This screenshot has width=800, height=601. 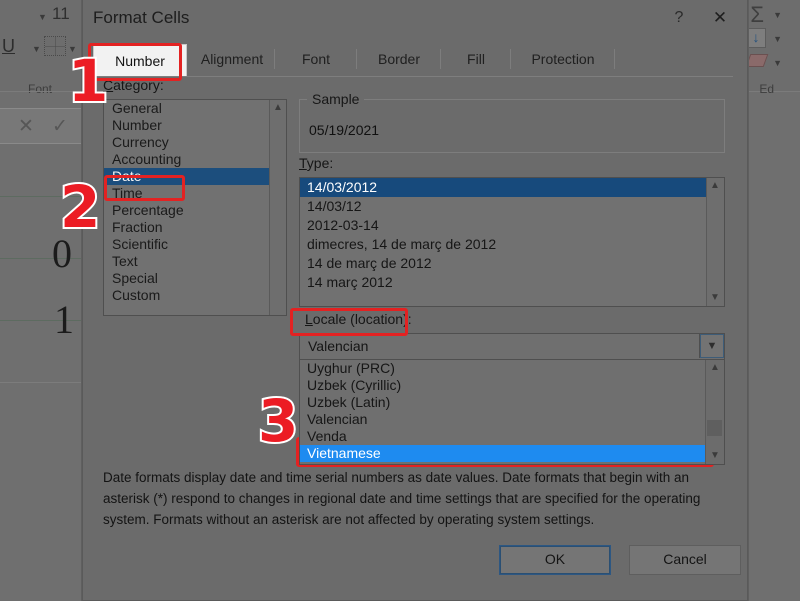 What do you see at coordinates (757, 15) in the screenshot?
I see `sigma-icon: Σ` at bounding box center [757, 15].